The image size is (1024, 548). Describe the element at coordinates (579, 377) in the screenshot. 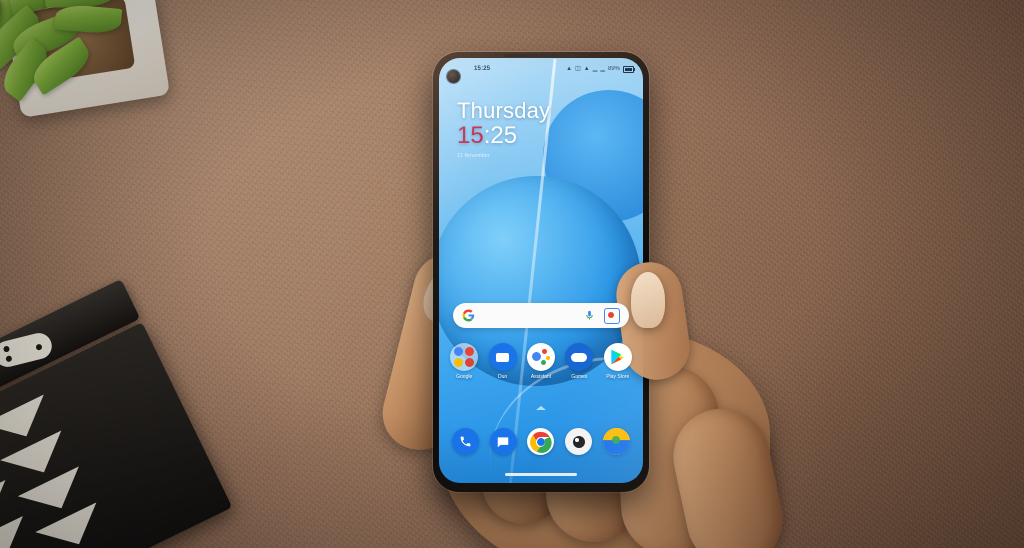

I see `app-label: Games` at that location.